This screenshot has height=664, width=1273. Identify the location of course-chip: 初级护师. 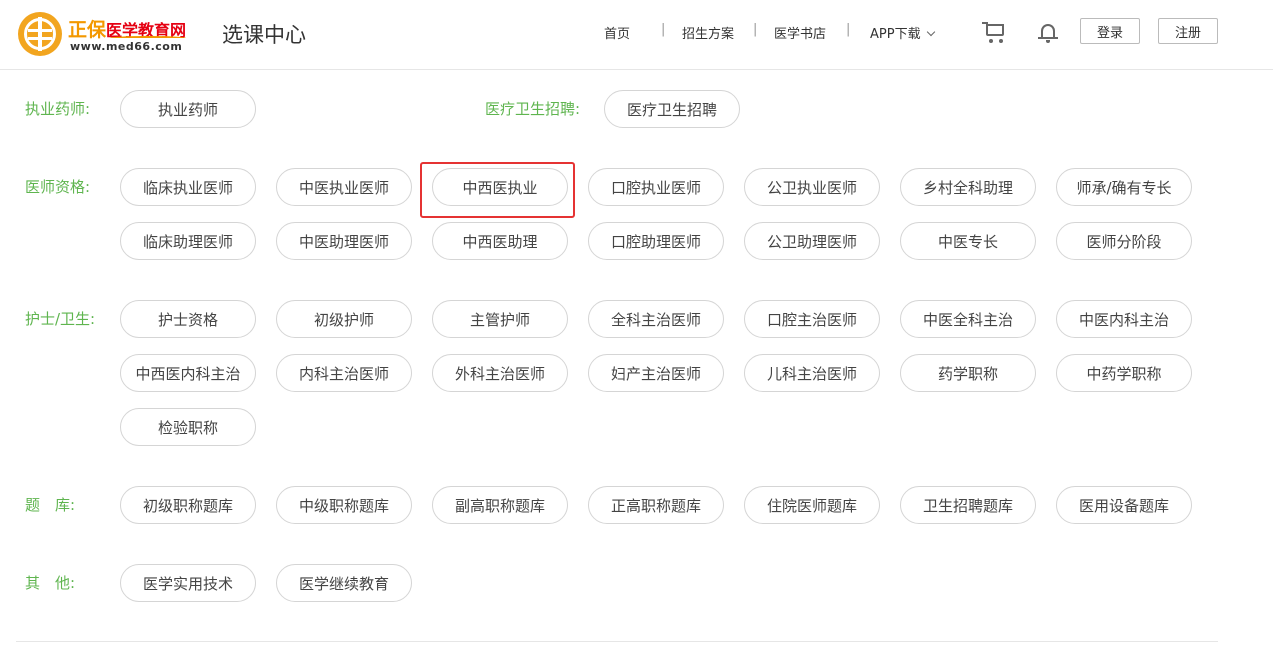
(344, 319).